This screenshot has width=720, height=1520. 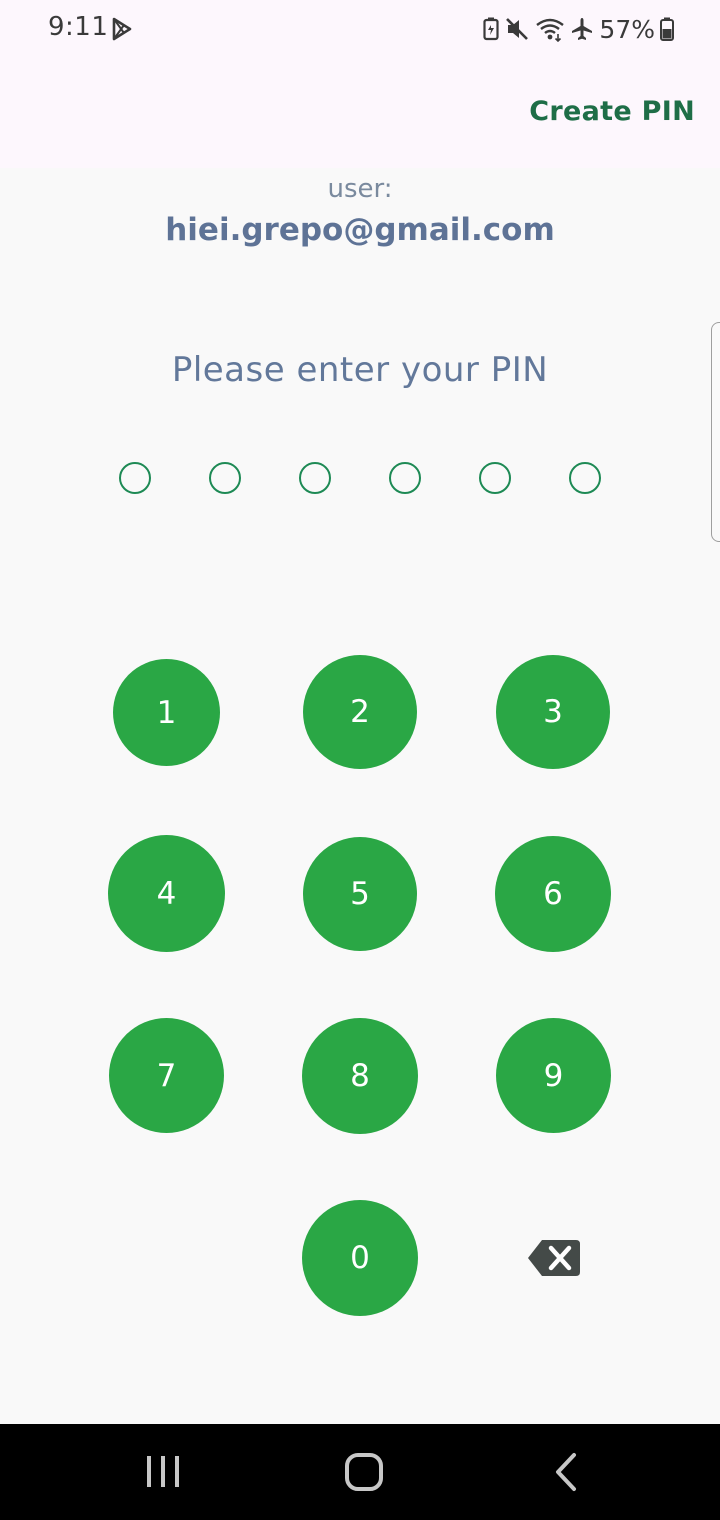 I want to click on recent-apps-icon, so click(x=163, y=1471).